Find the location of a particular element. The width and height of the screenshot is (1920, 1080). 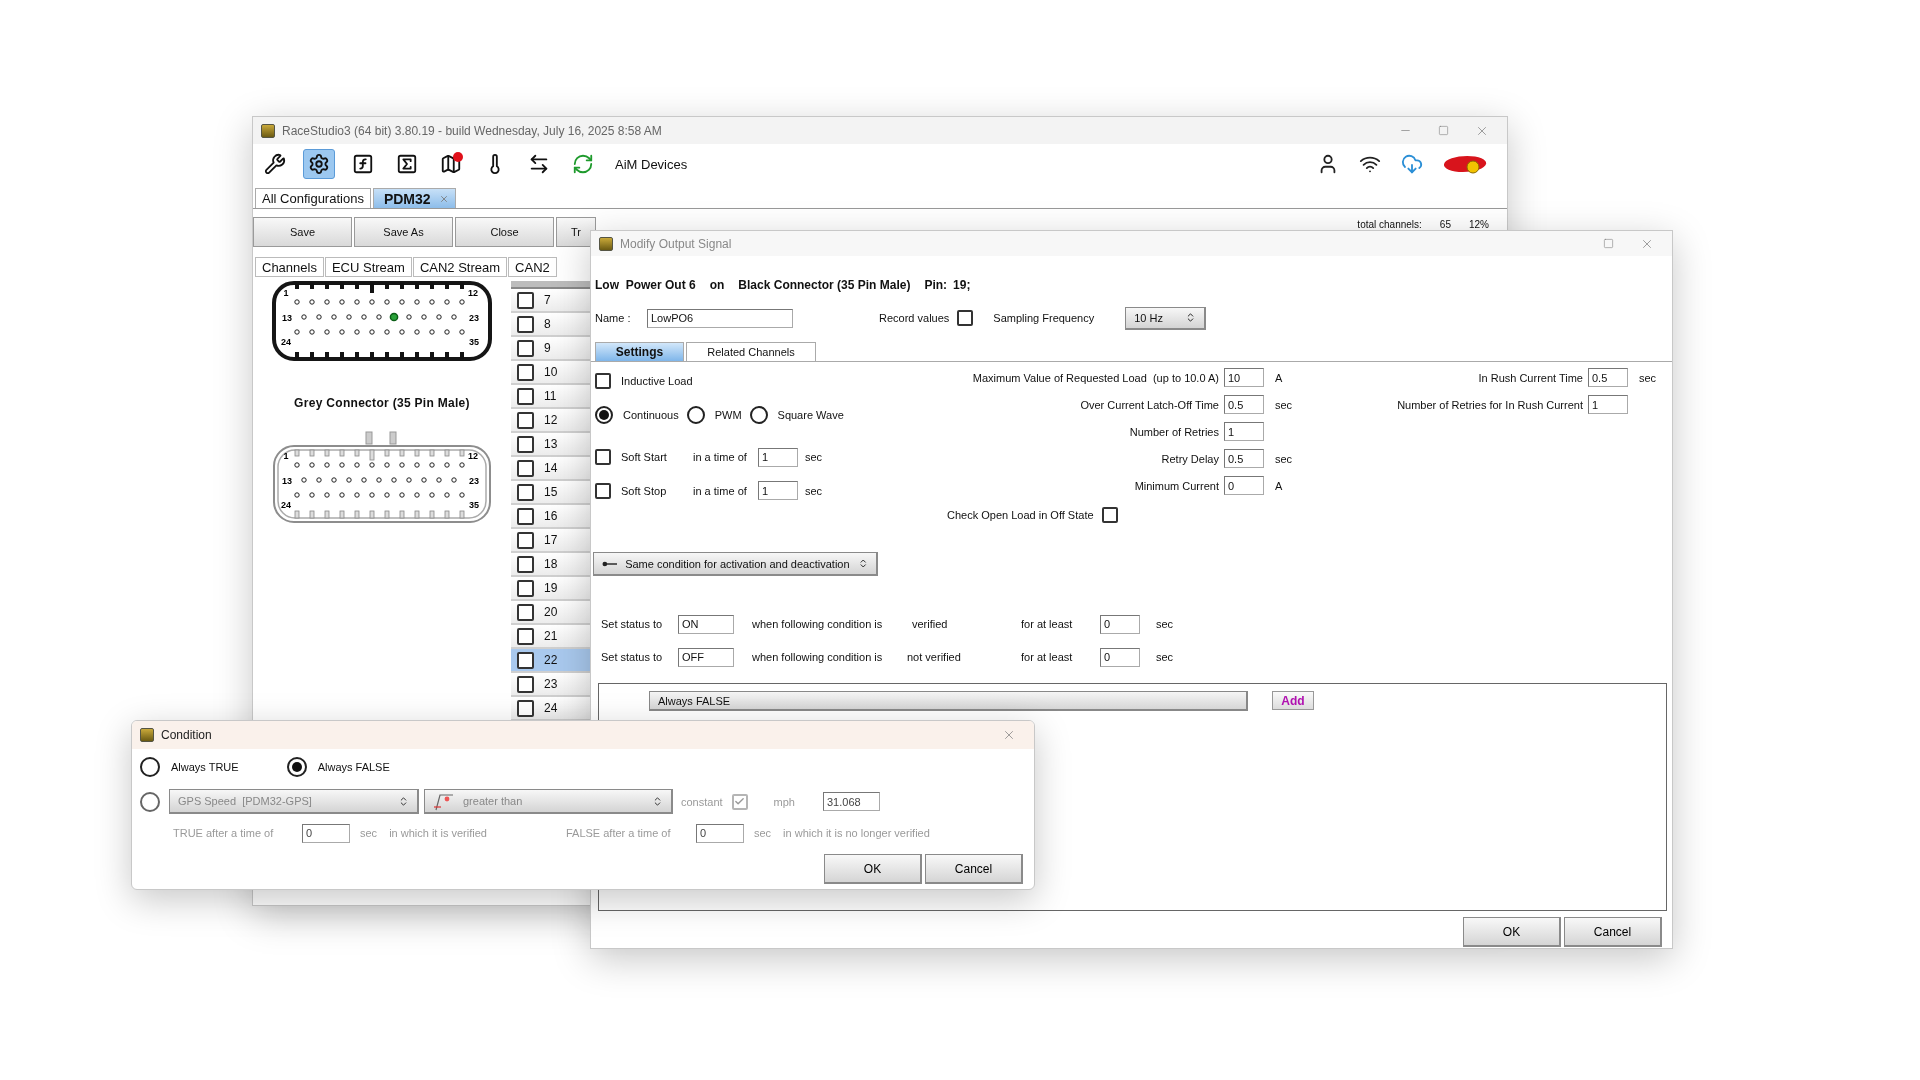

channel-row: 20 is located at coordinates (551, 613).